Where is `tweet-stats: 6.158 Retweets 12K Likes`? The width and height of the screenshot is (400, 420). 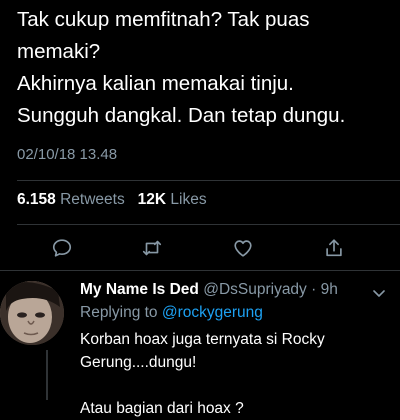
tweet-stats: 6.158 Retweets 12K Likes is located at coordinates (112, 200).